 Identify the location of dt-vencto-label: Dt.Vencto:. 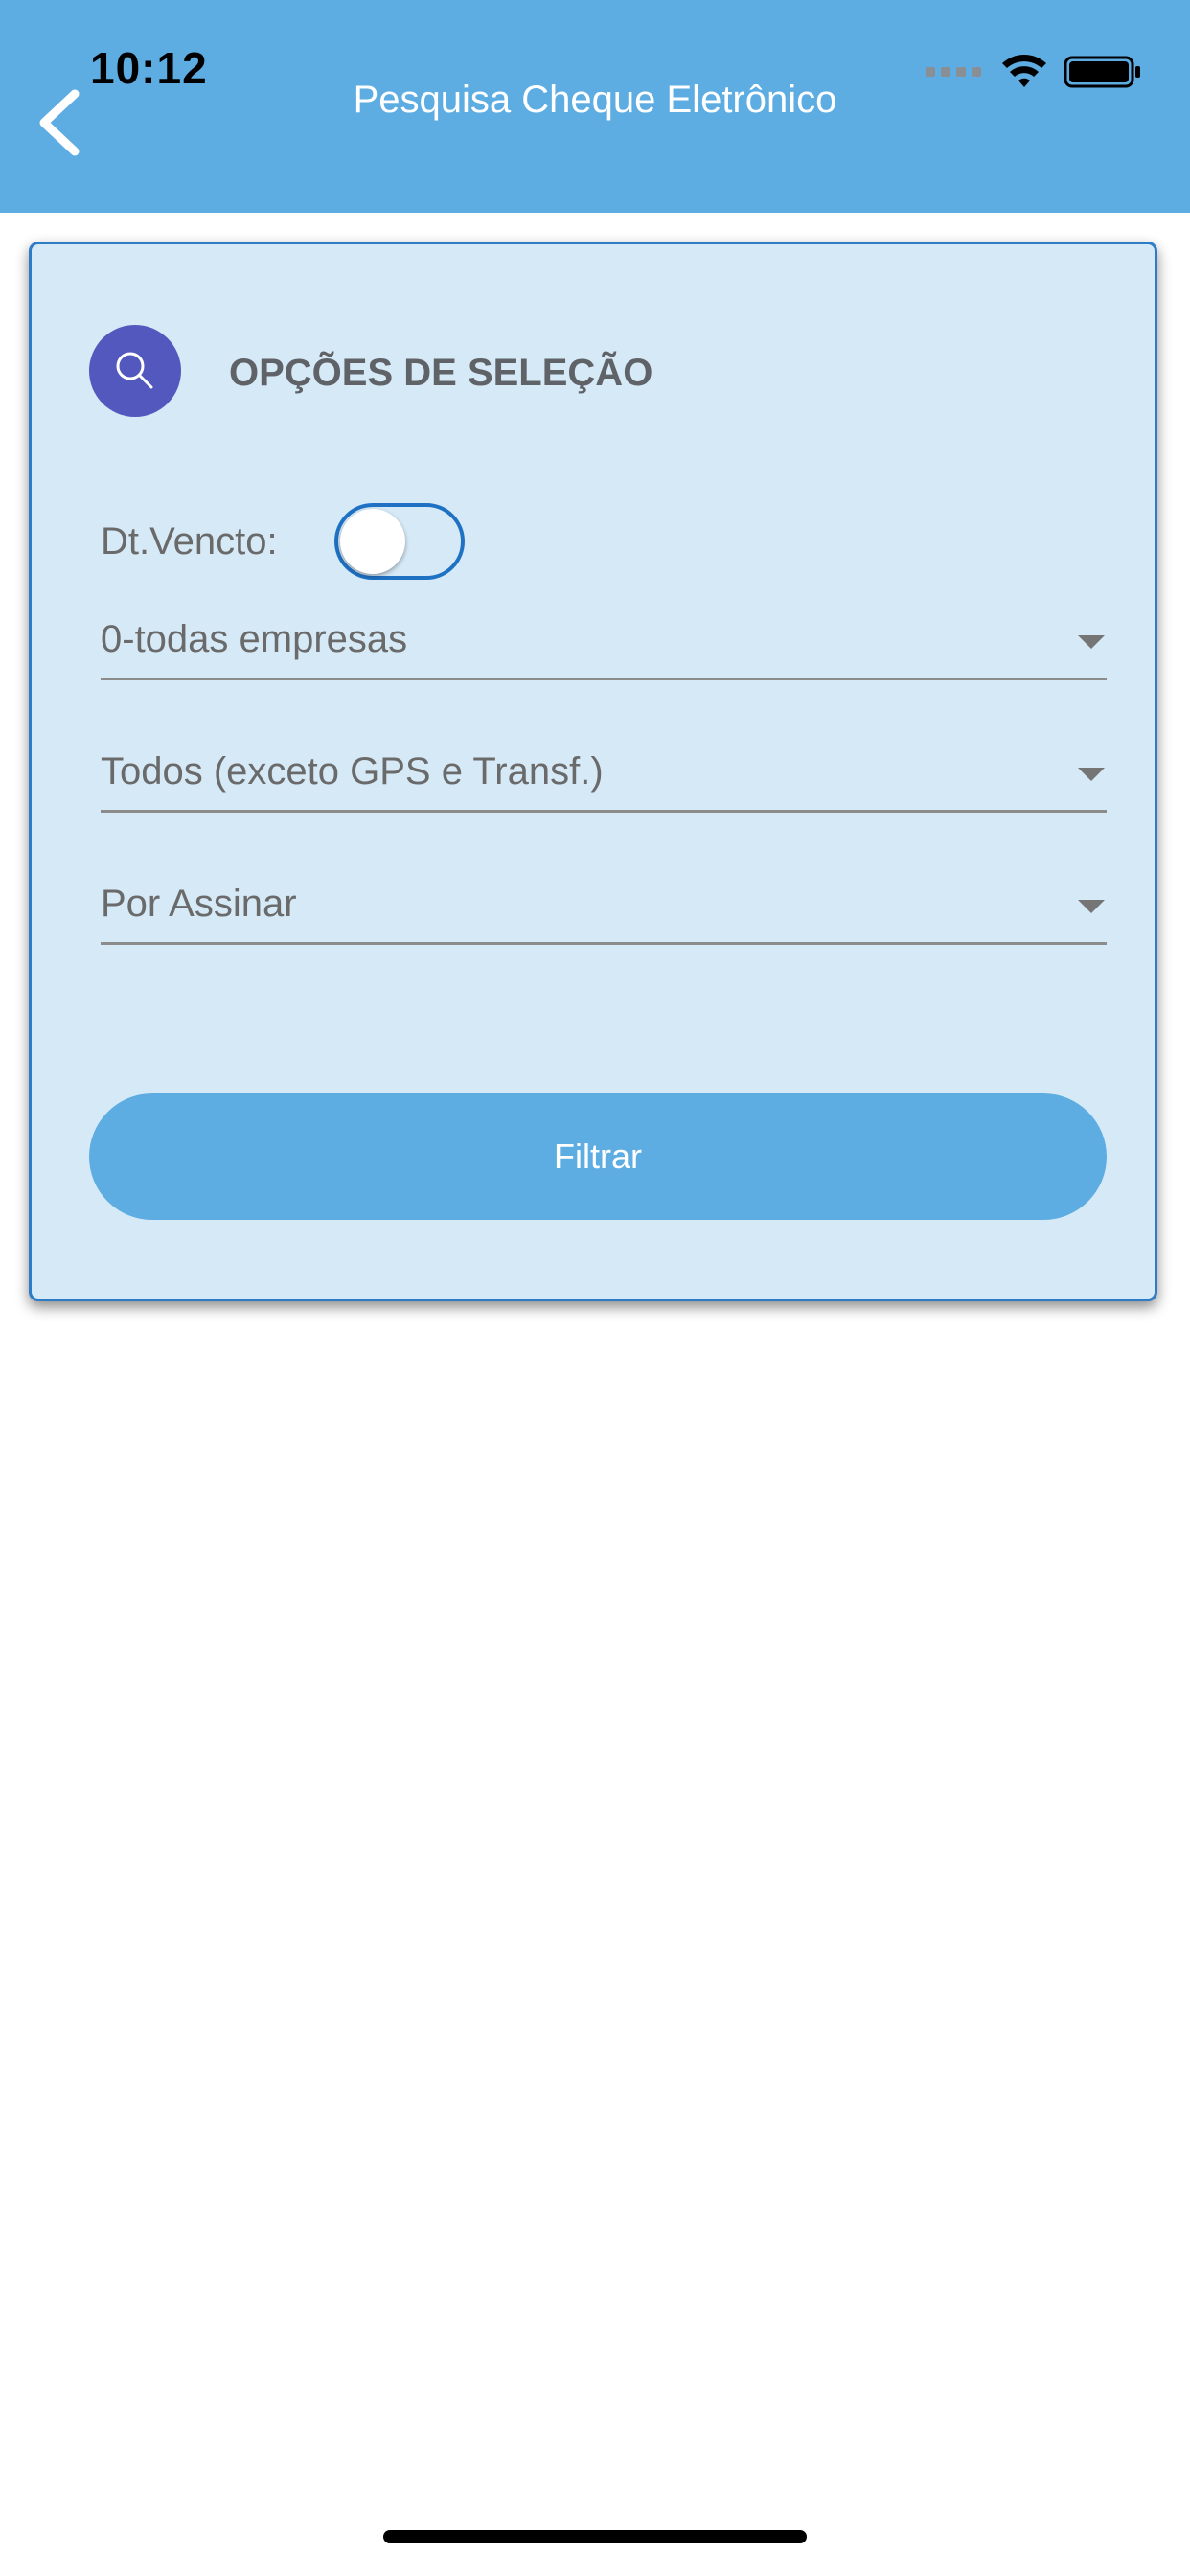
(190, 541).